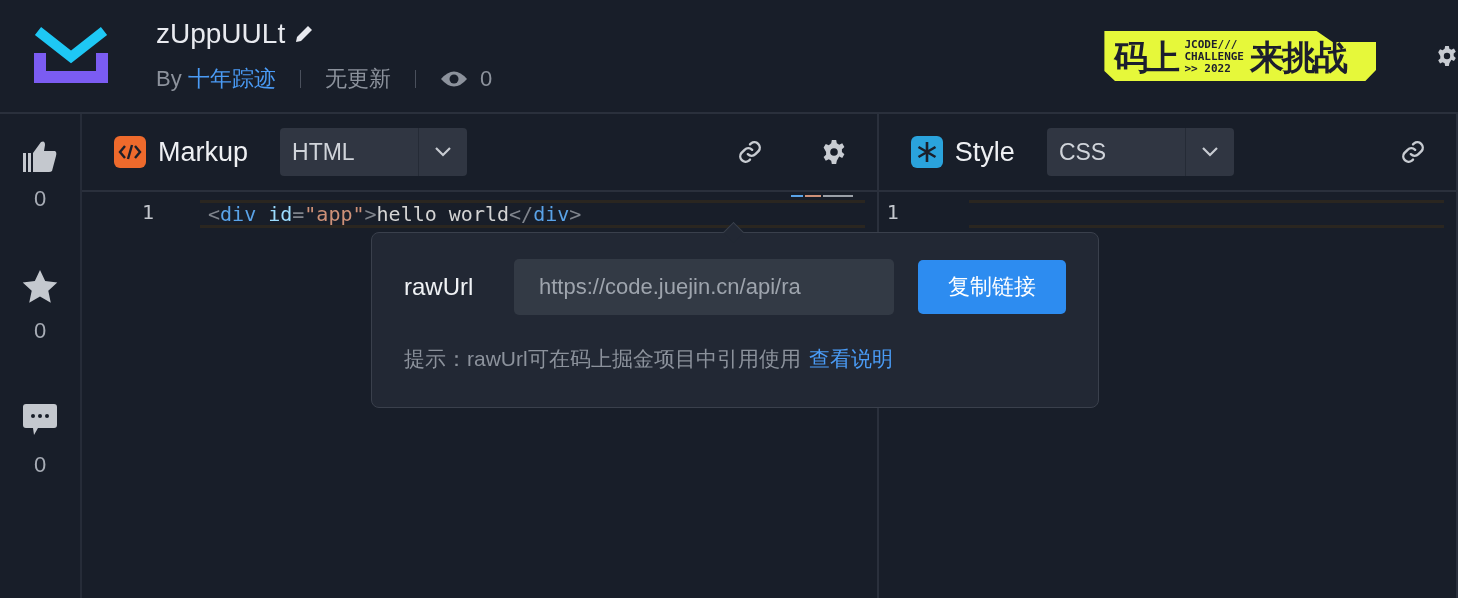  Describe the element at coordinates (40, 156) in the screenshot. I see `thumbs-up-icon` at that location.